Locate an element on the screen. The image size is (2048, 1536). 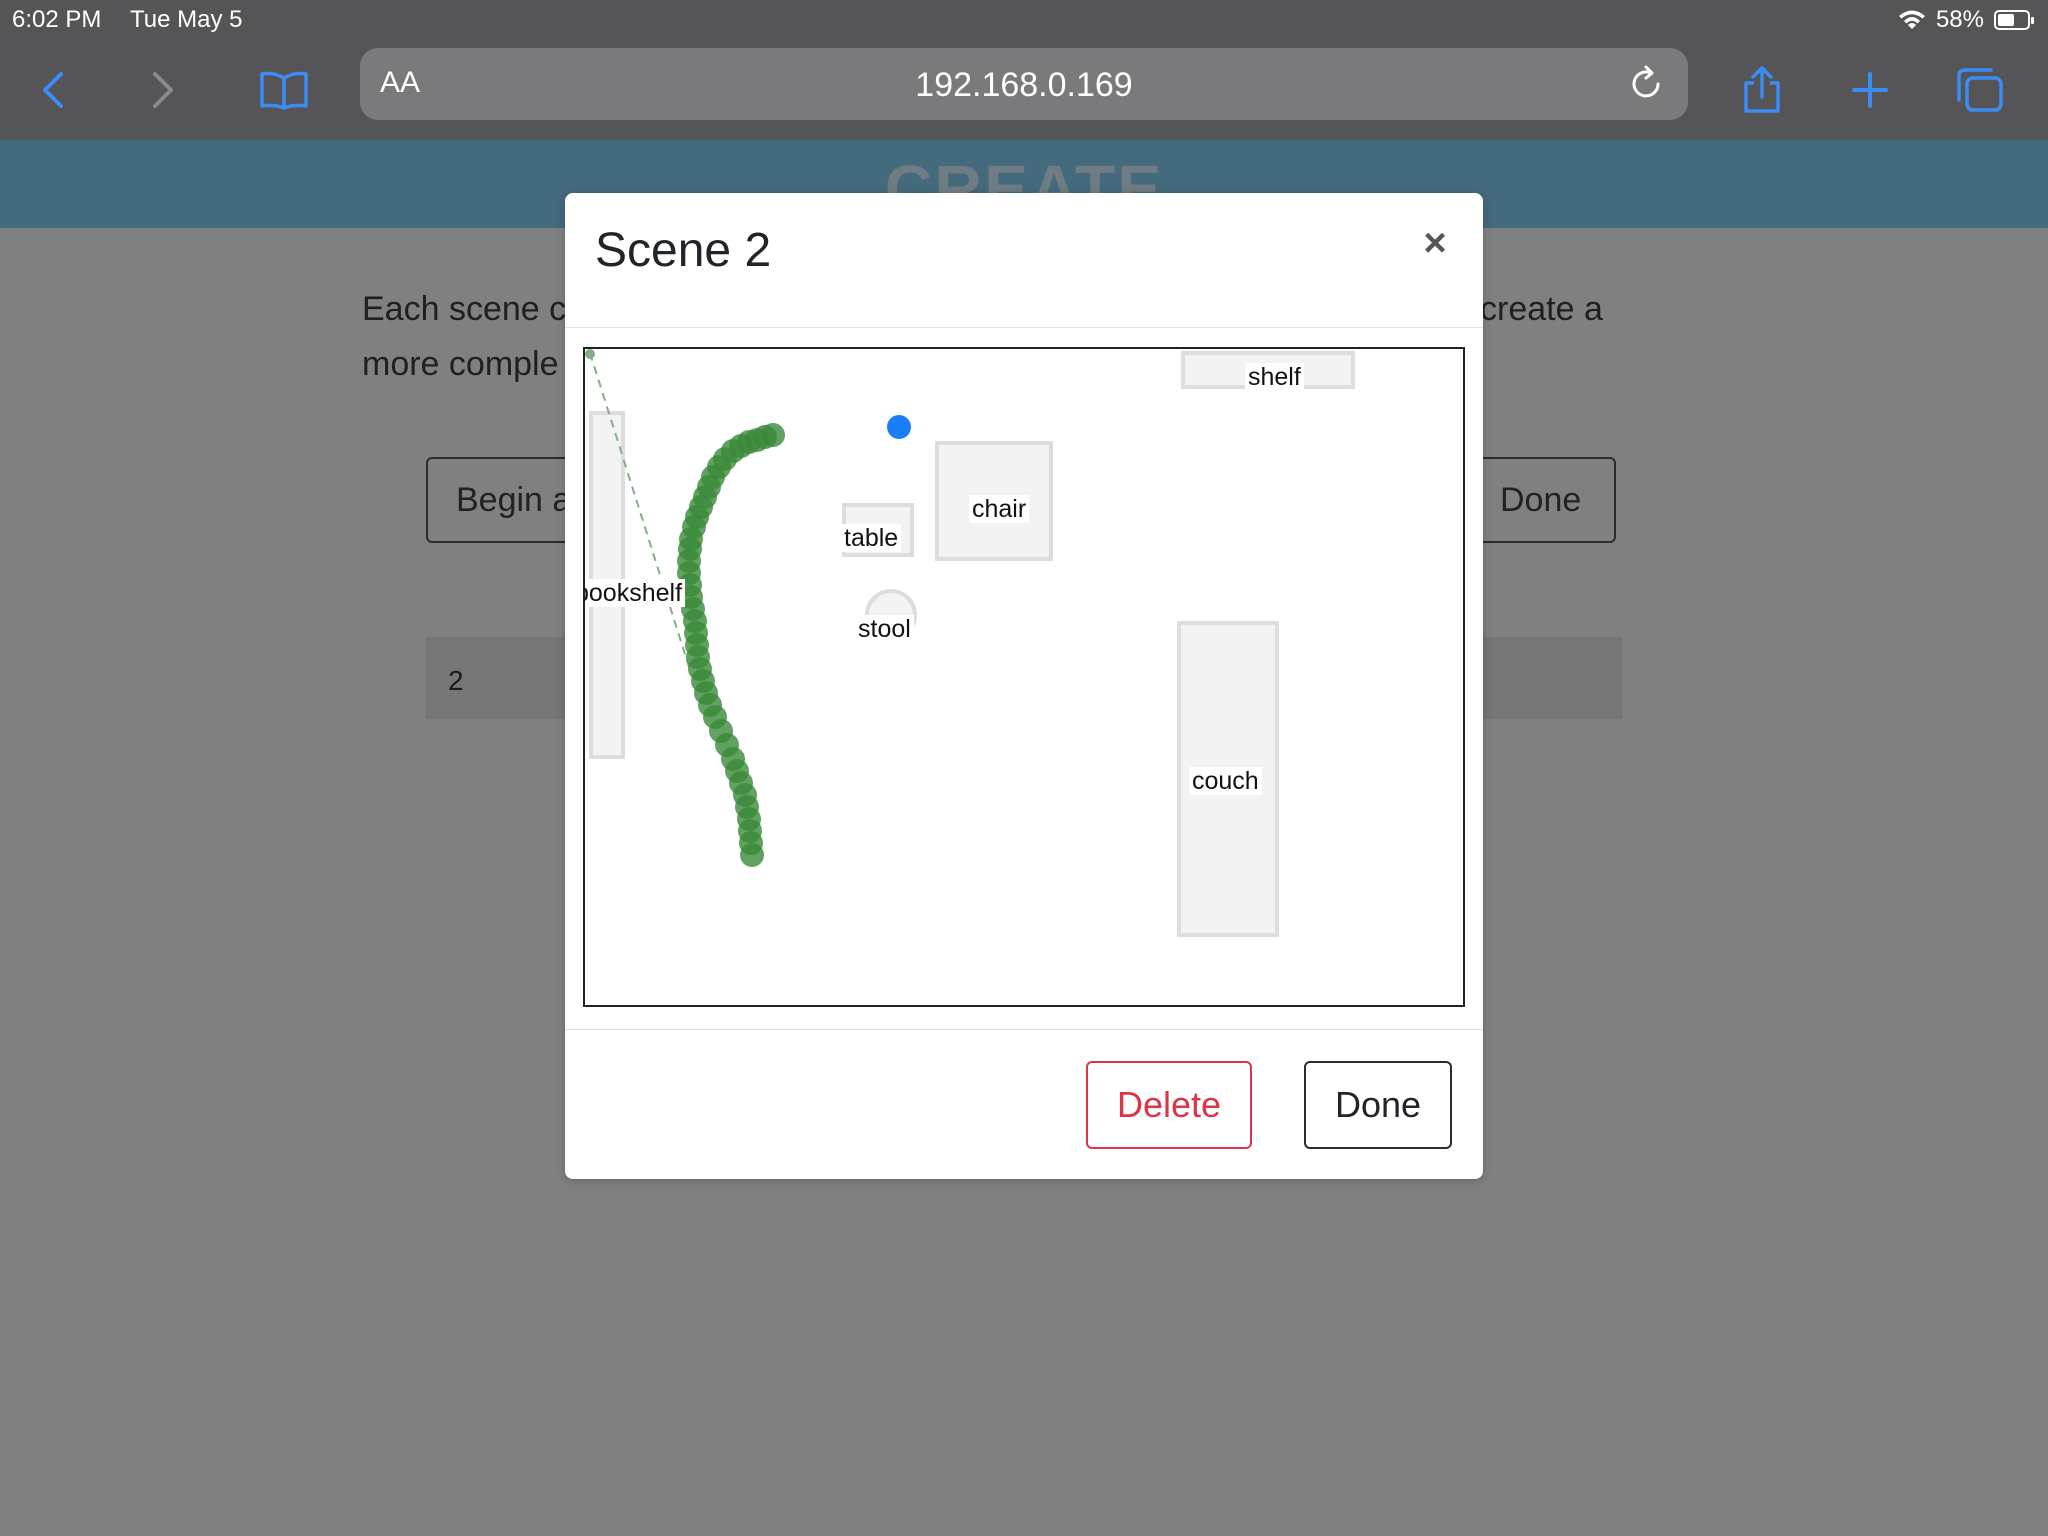
url-text: 192.168.0.169 is located at coordinates (1024, 85).